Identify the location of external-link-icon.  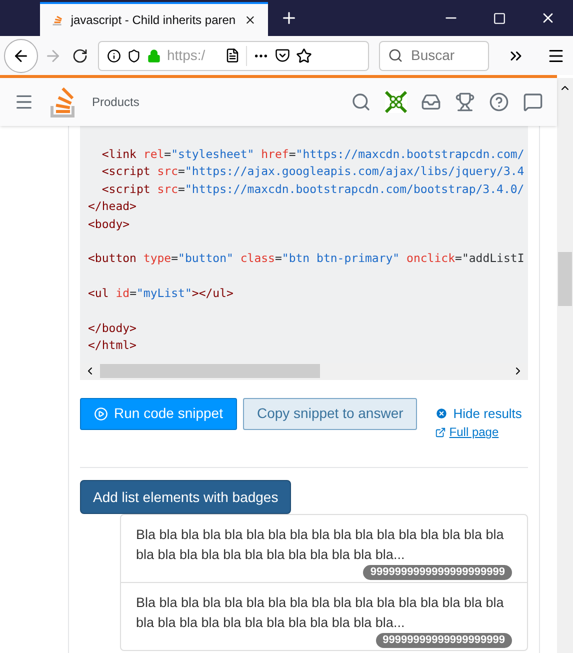
(440, 432).